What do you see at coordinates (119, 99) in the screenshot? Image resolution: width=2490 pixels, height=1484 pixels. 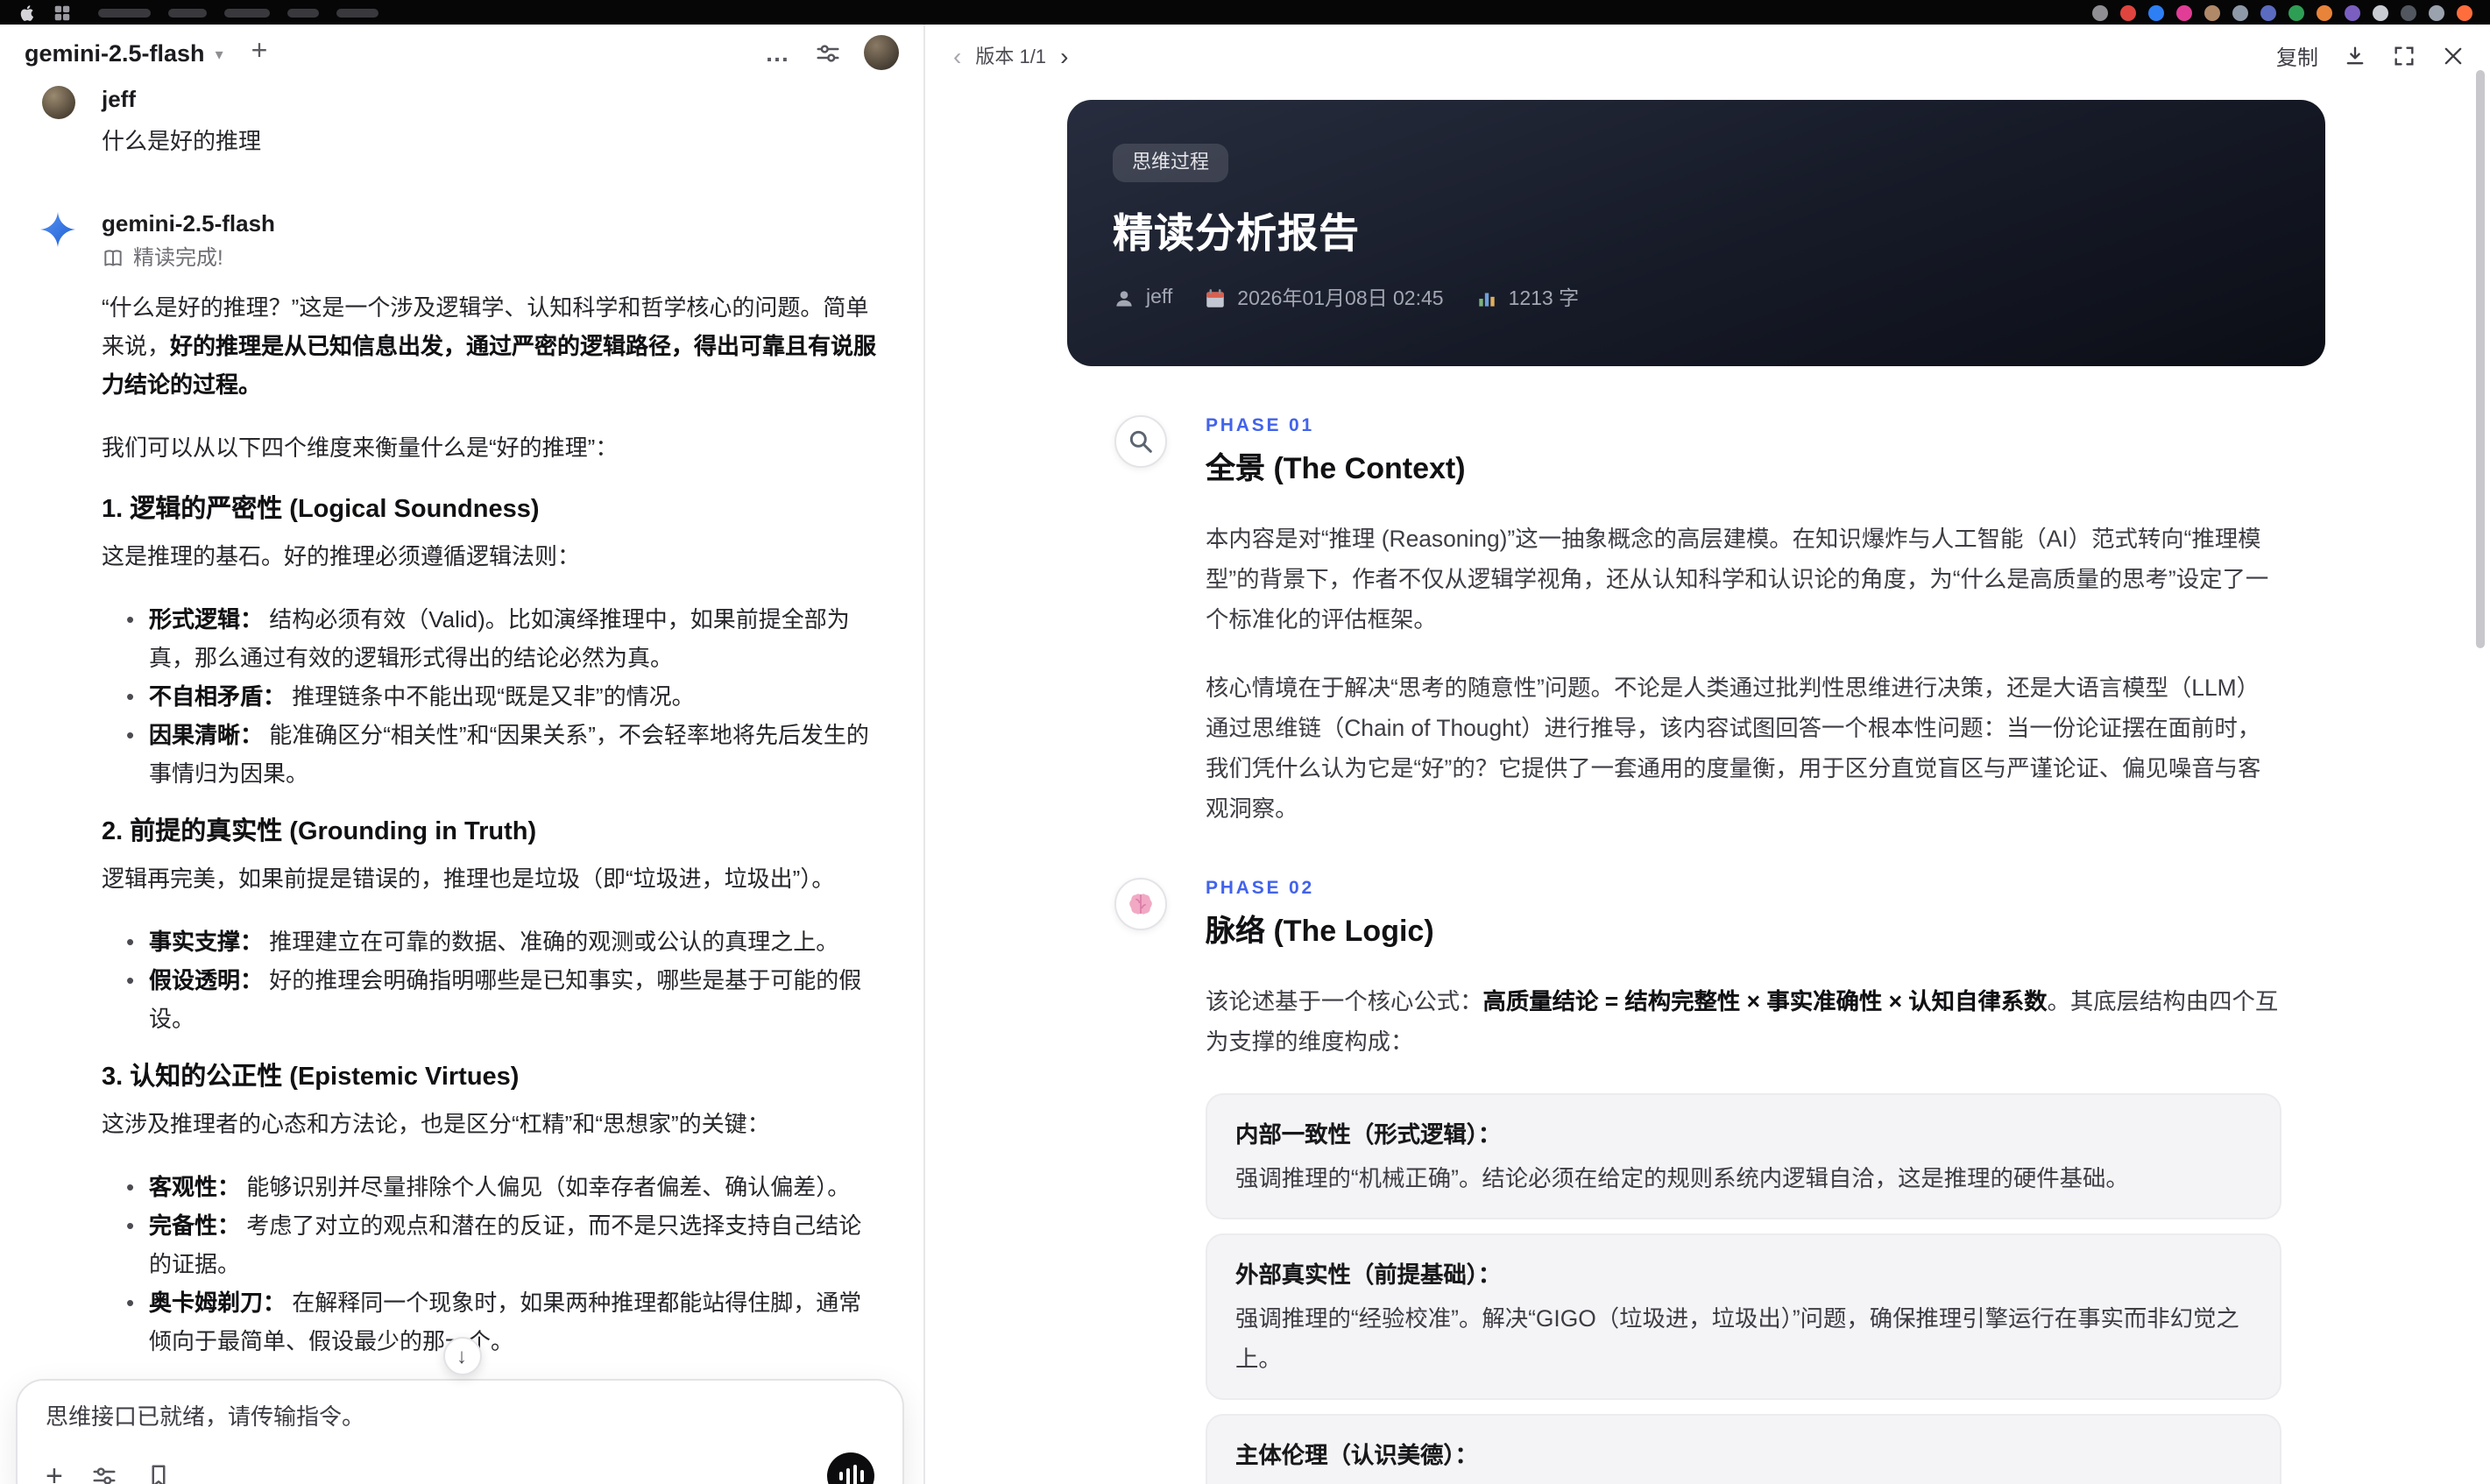 I see `message-author: jeff` at bounding box center [119, 99].